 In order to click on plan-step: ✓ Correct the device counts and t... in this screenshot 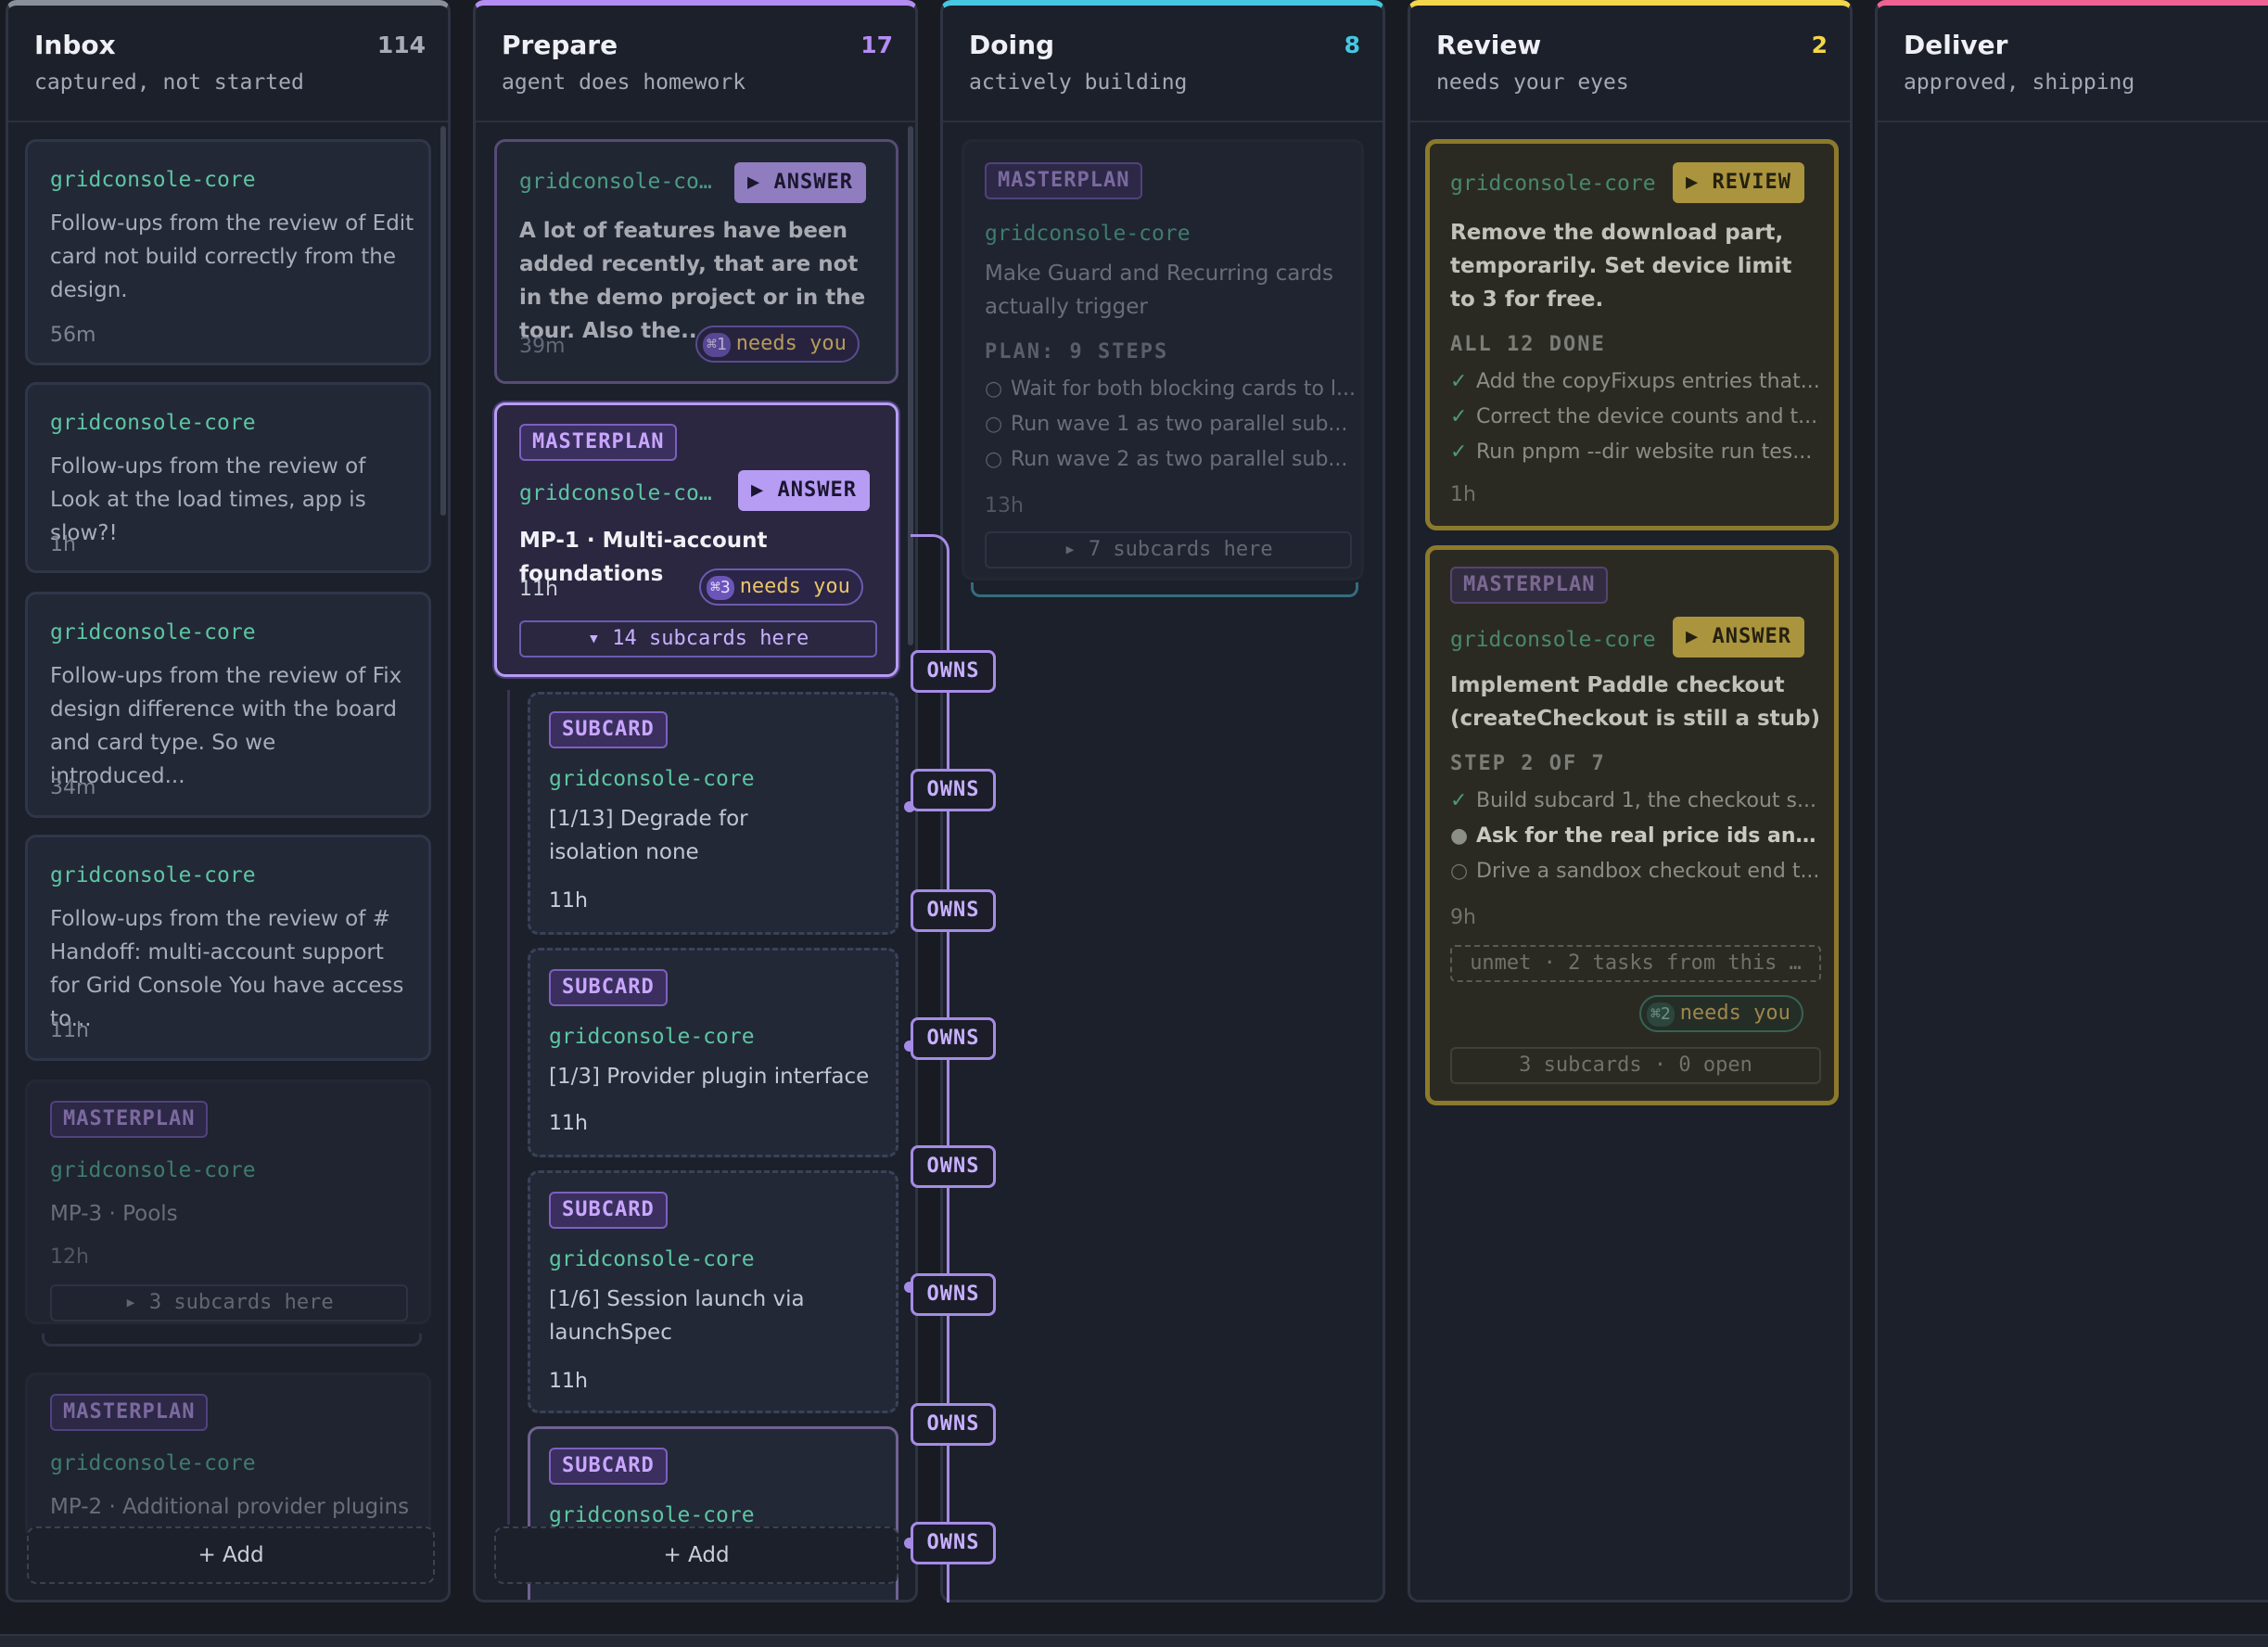, I will do `click(1635, 417)`.